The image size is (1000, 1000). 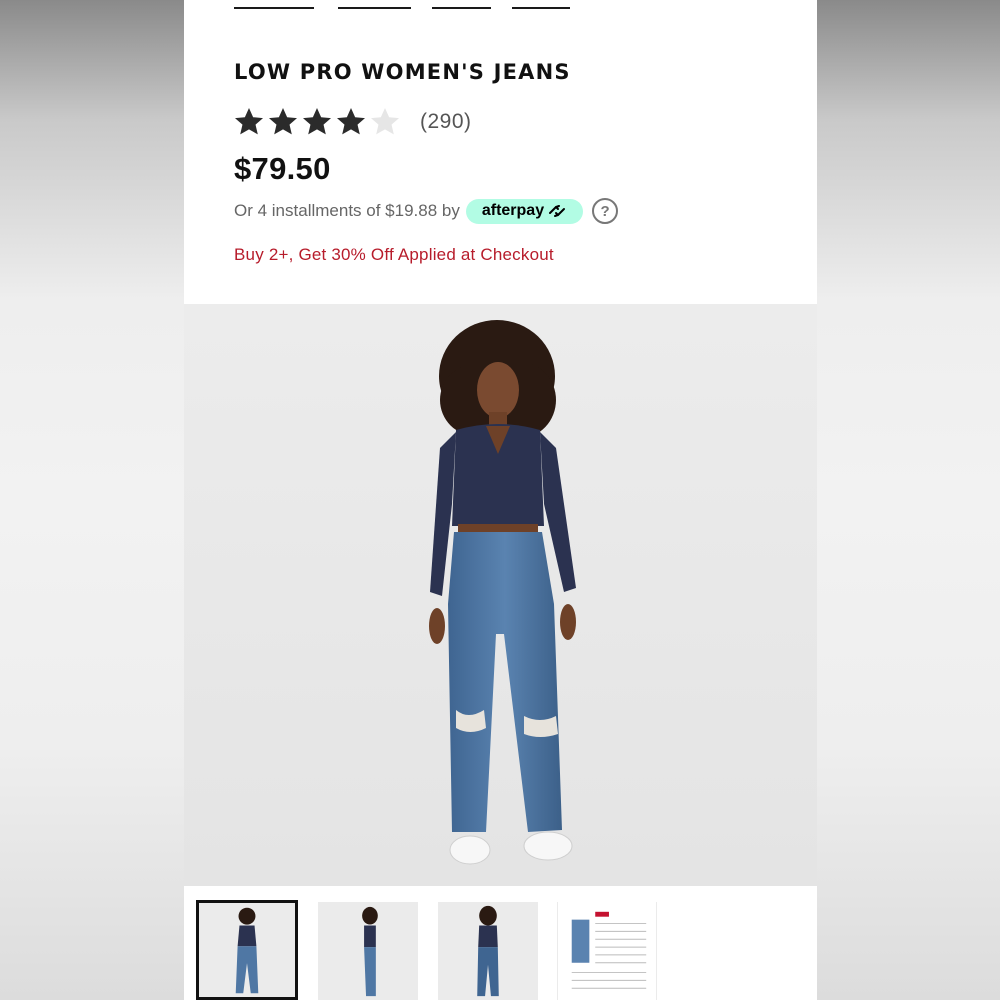 I want to click on thumb-side-view, so click(x=368, y=951).